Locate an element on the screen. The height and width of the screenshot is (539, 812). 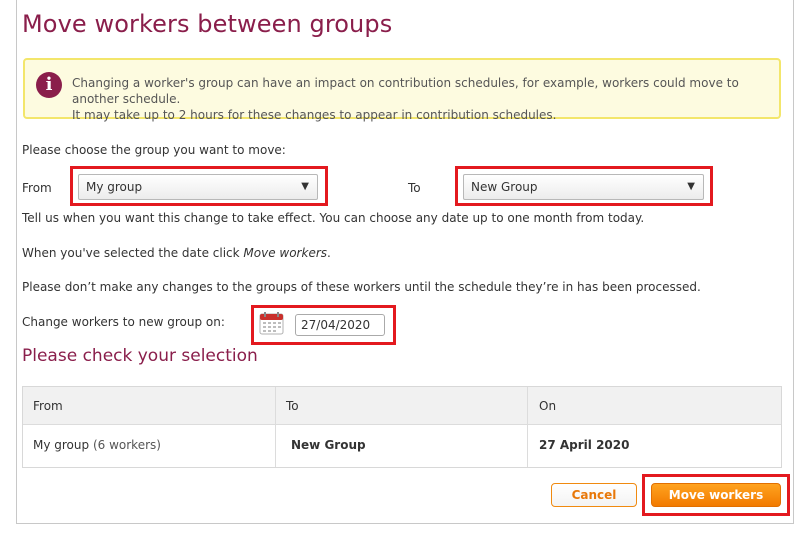
selected-suffix: . is located at coordinates (329, 253).